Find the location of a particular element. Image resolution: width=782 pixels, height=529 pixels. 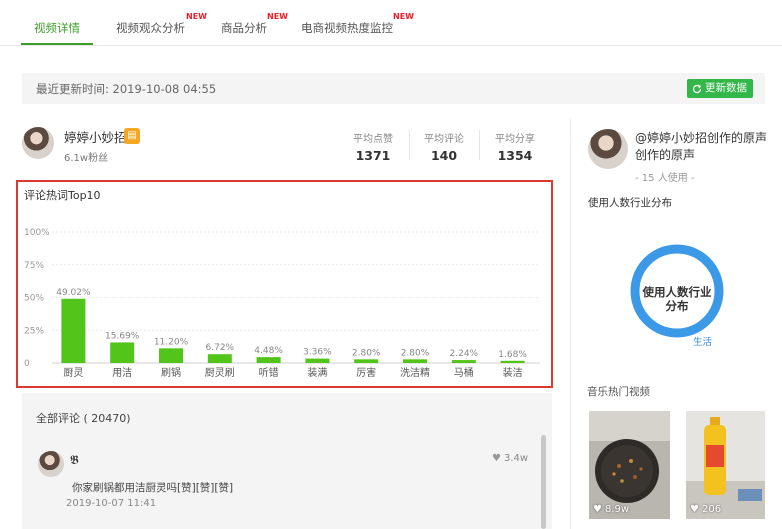

comment-avatar is located at coordinates (51, 464).